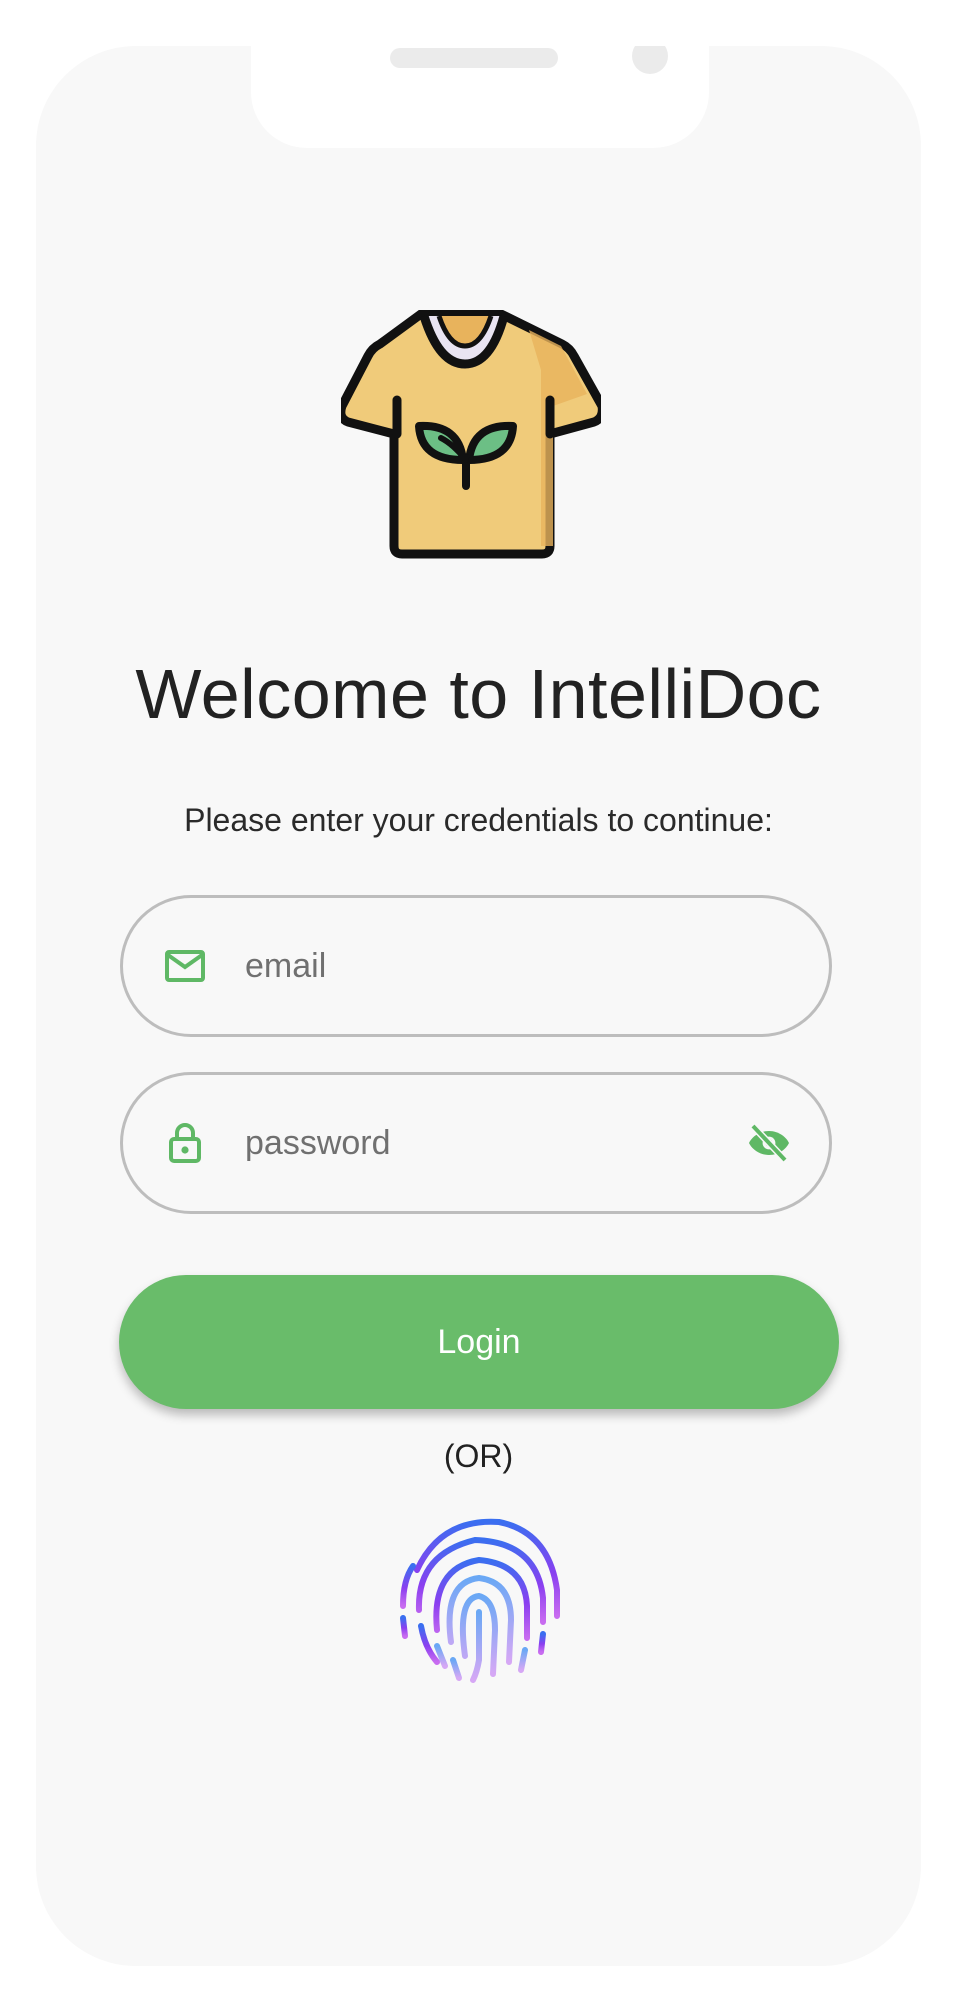  What do you see at coordinates (495, 966) in the screenshot?
I see `email-input` at bounding box center [495, 966].